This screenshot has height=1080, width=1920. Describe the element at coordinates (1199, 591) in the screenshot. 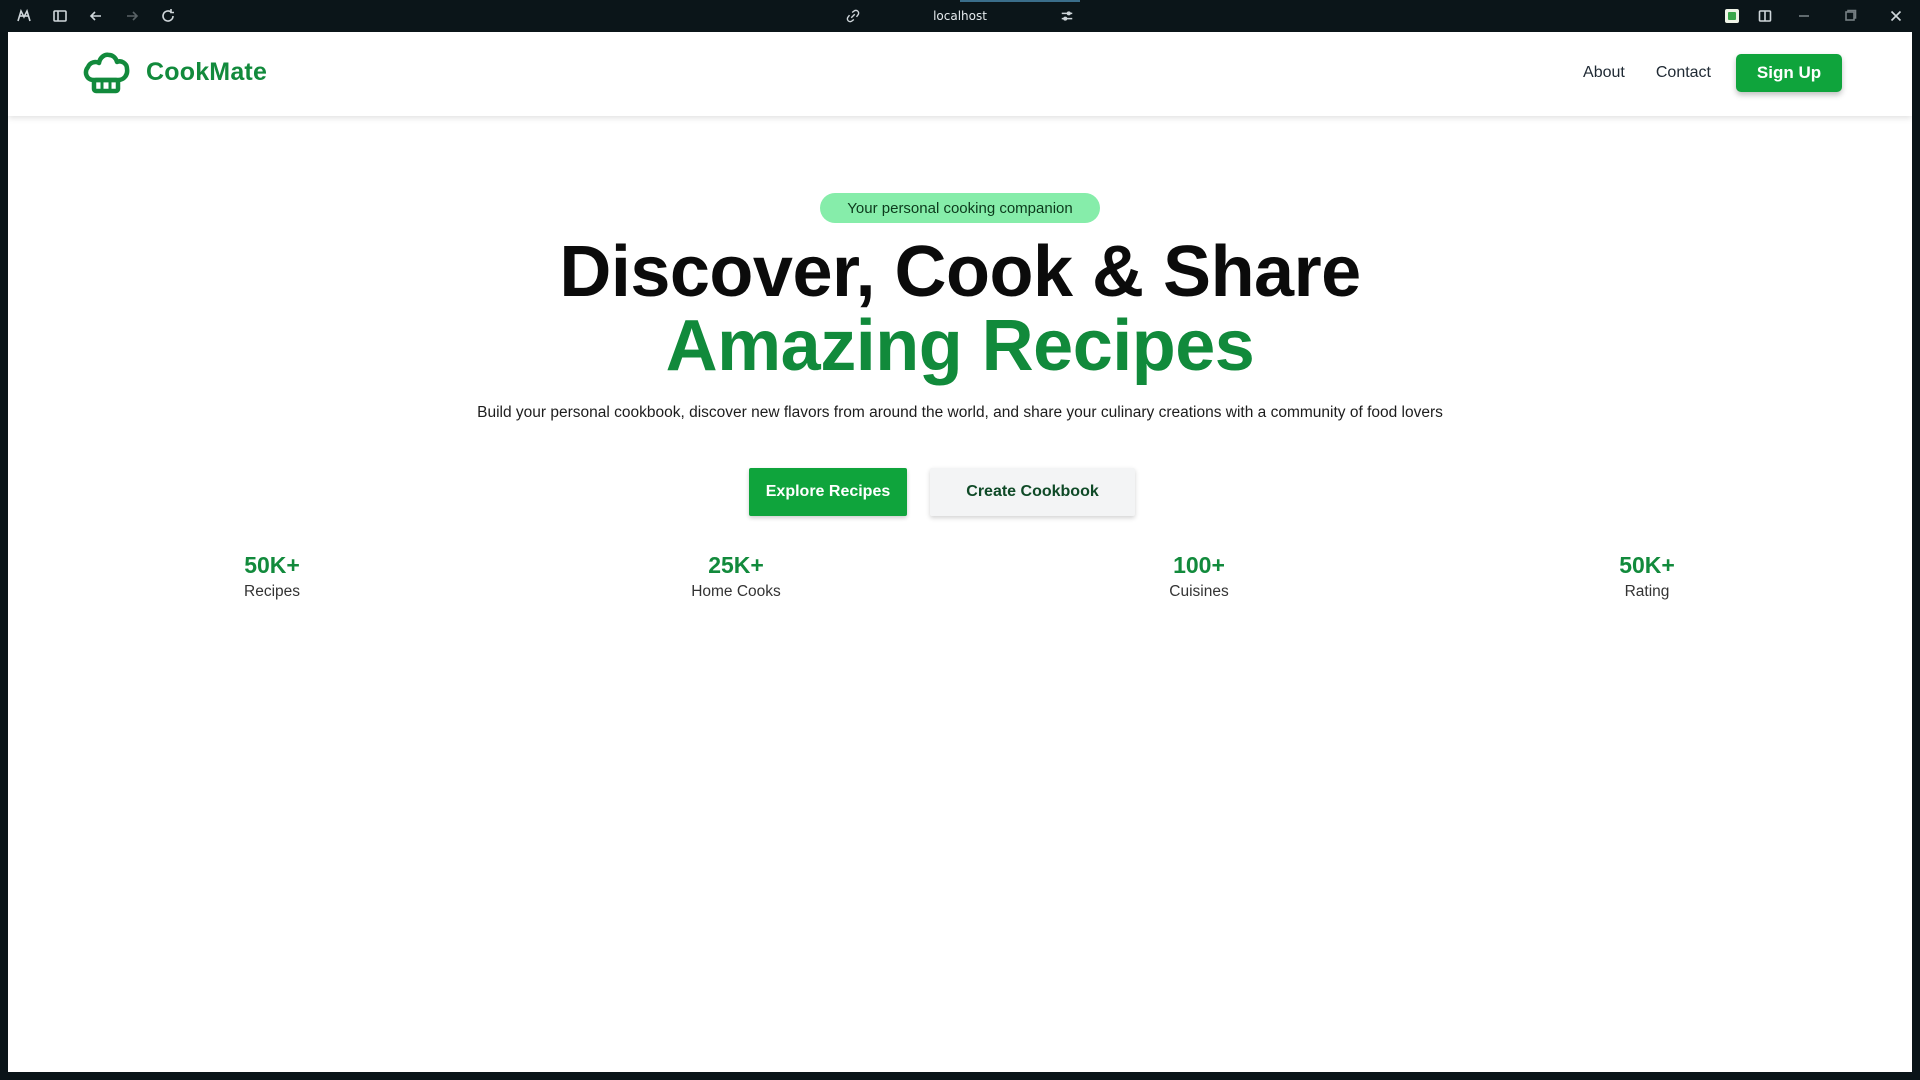

I see `stat-label: Cuisines` at that location.